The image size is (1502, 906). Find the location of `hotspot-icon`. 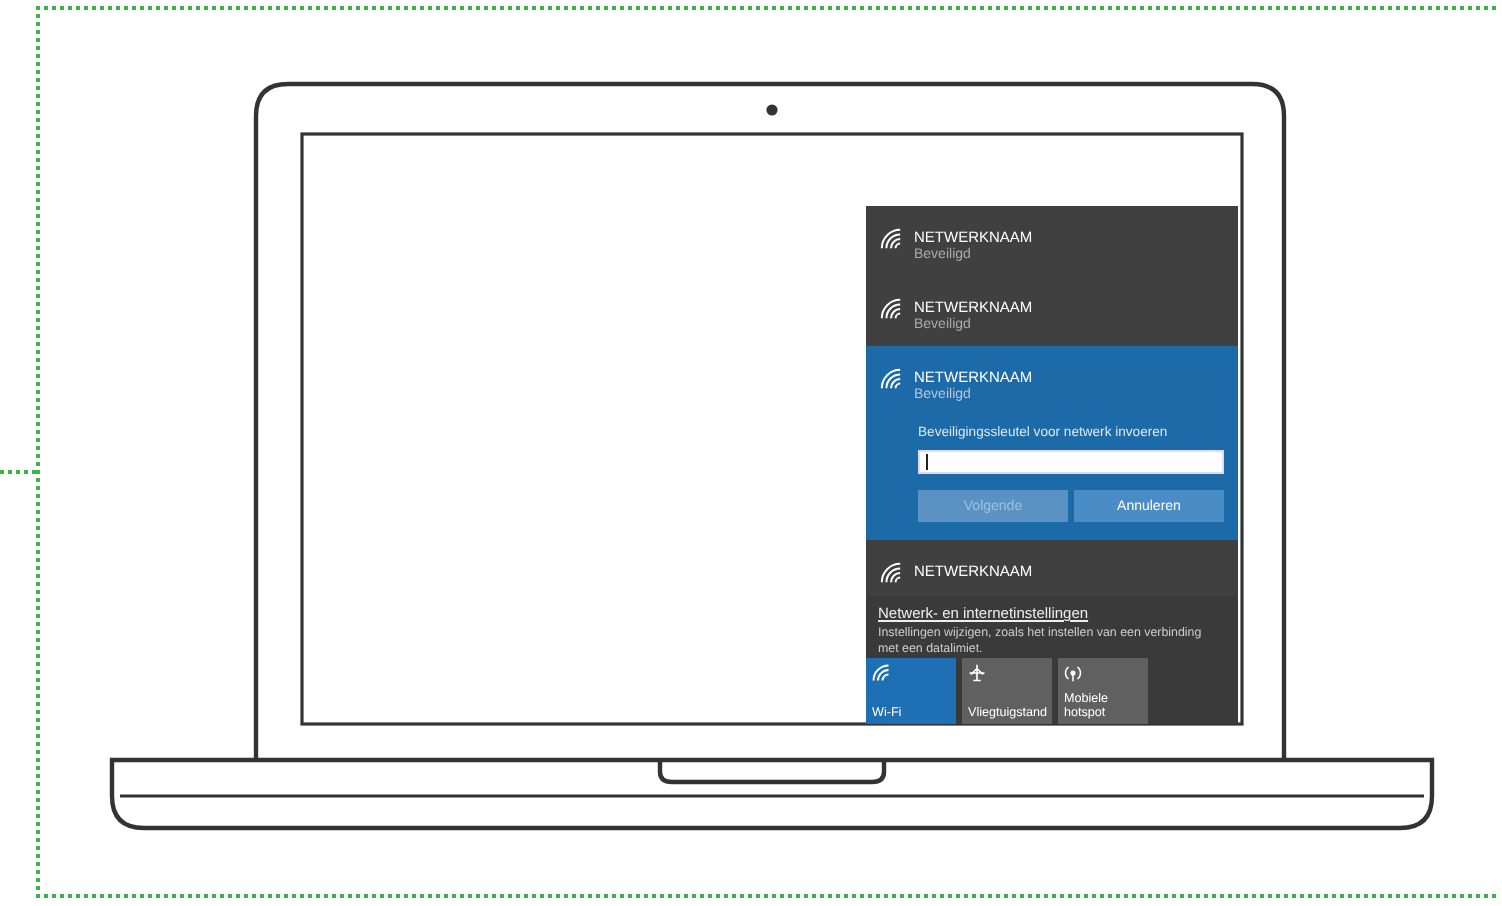

hotspot-icon is located at coordinates (1073, 673).